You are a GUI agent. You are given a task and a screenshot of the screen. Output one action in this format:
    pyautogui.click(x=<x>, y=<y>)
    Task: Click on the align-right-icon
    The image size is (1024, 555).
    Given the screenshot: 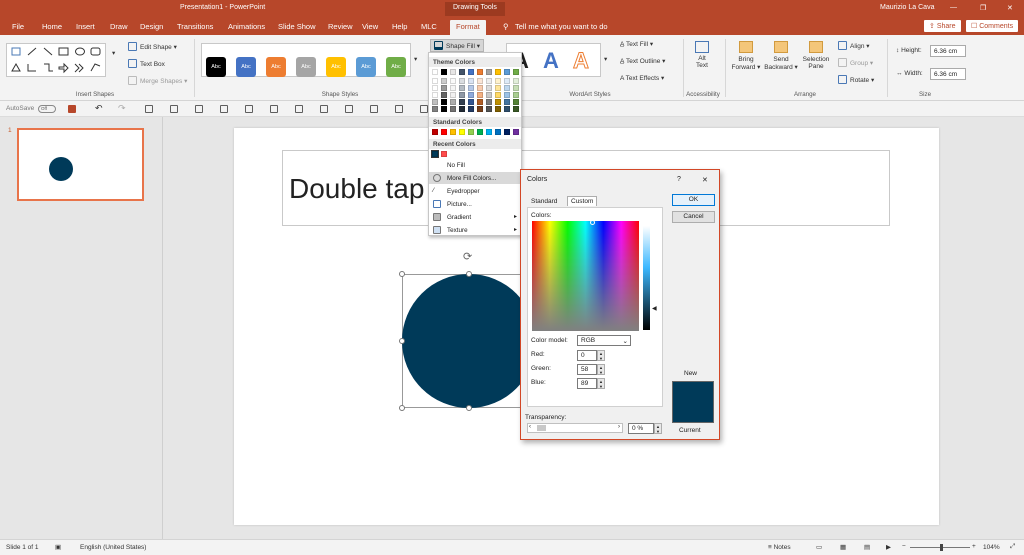 What is the action you would take?
    pyautogui.click(x=199, y=109)
    